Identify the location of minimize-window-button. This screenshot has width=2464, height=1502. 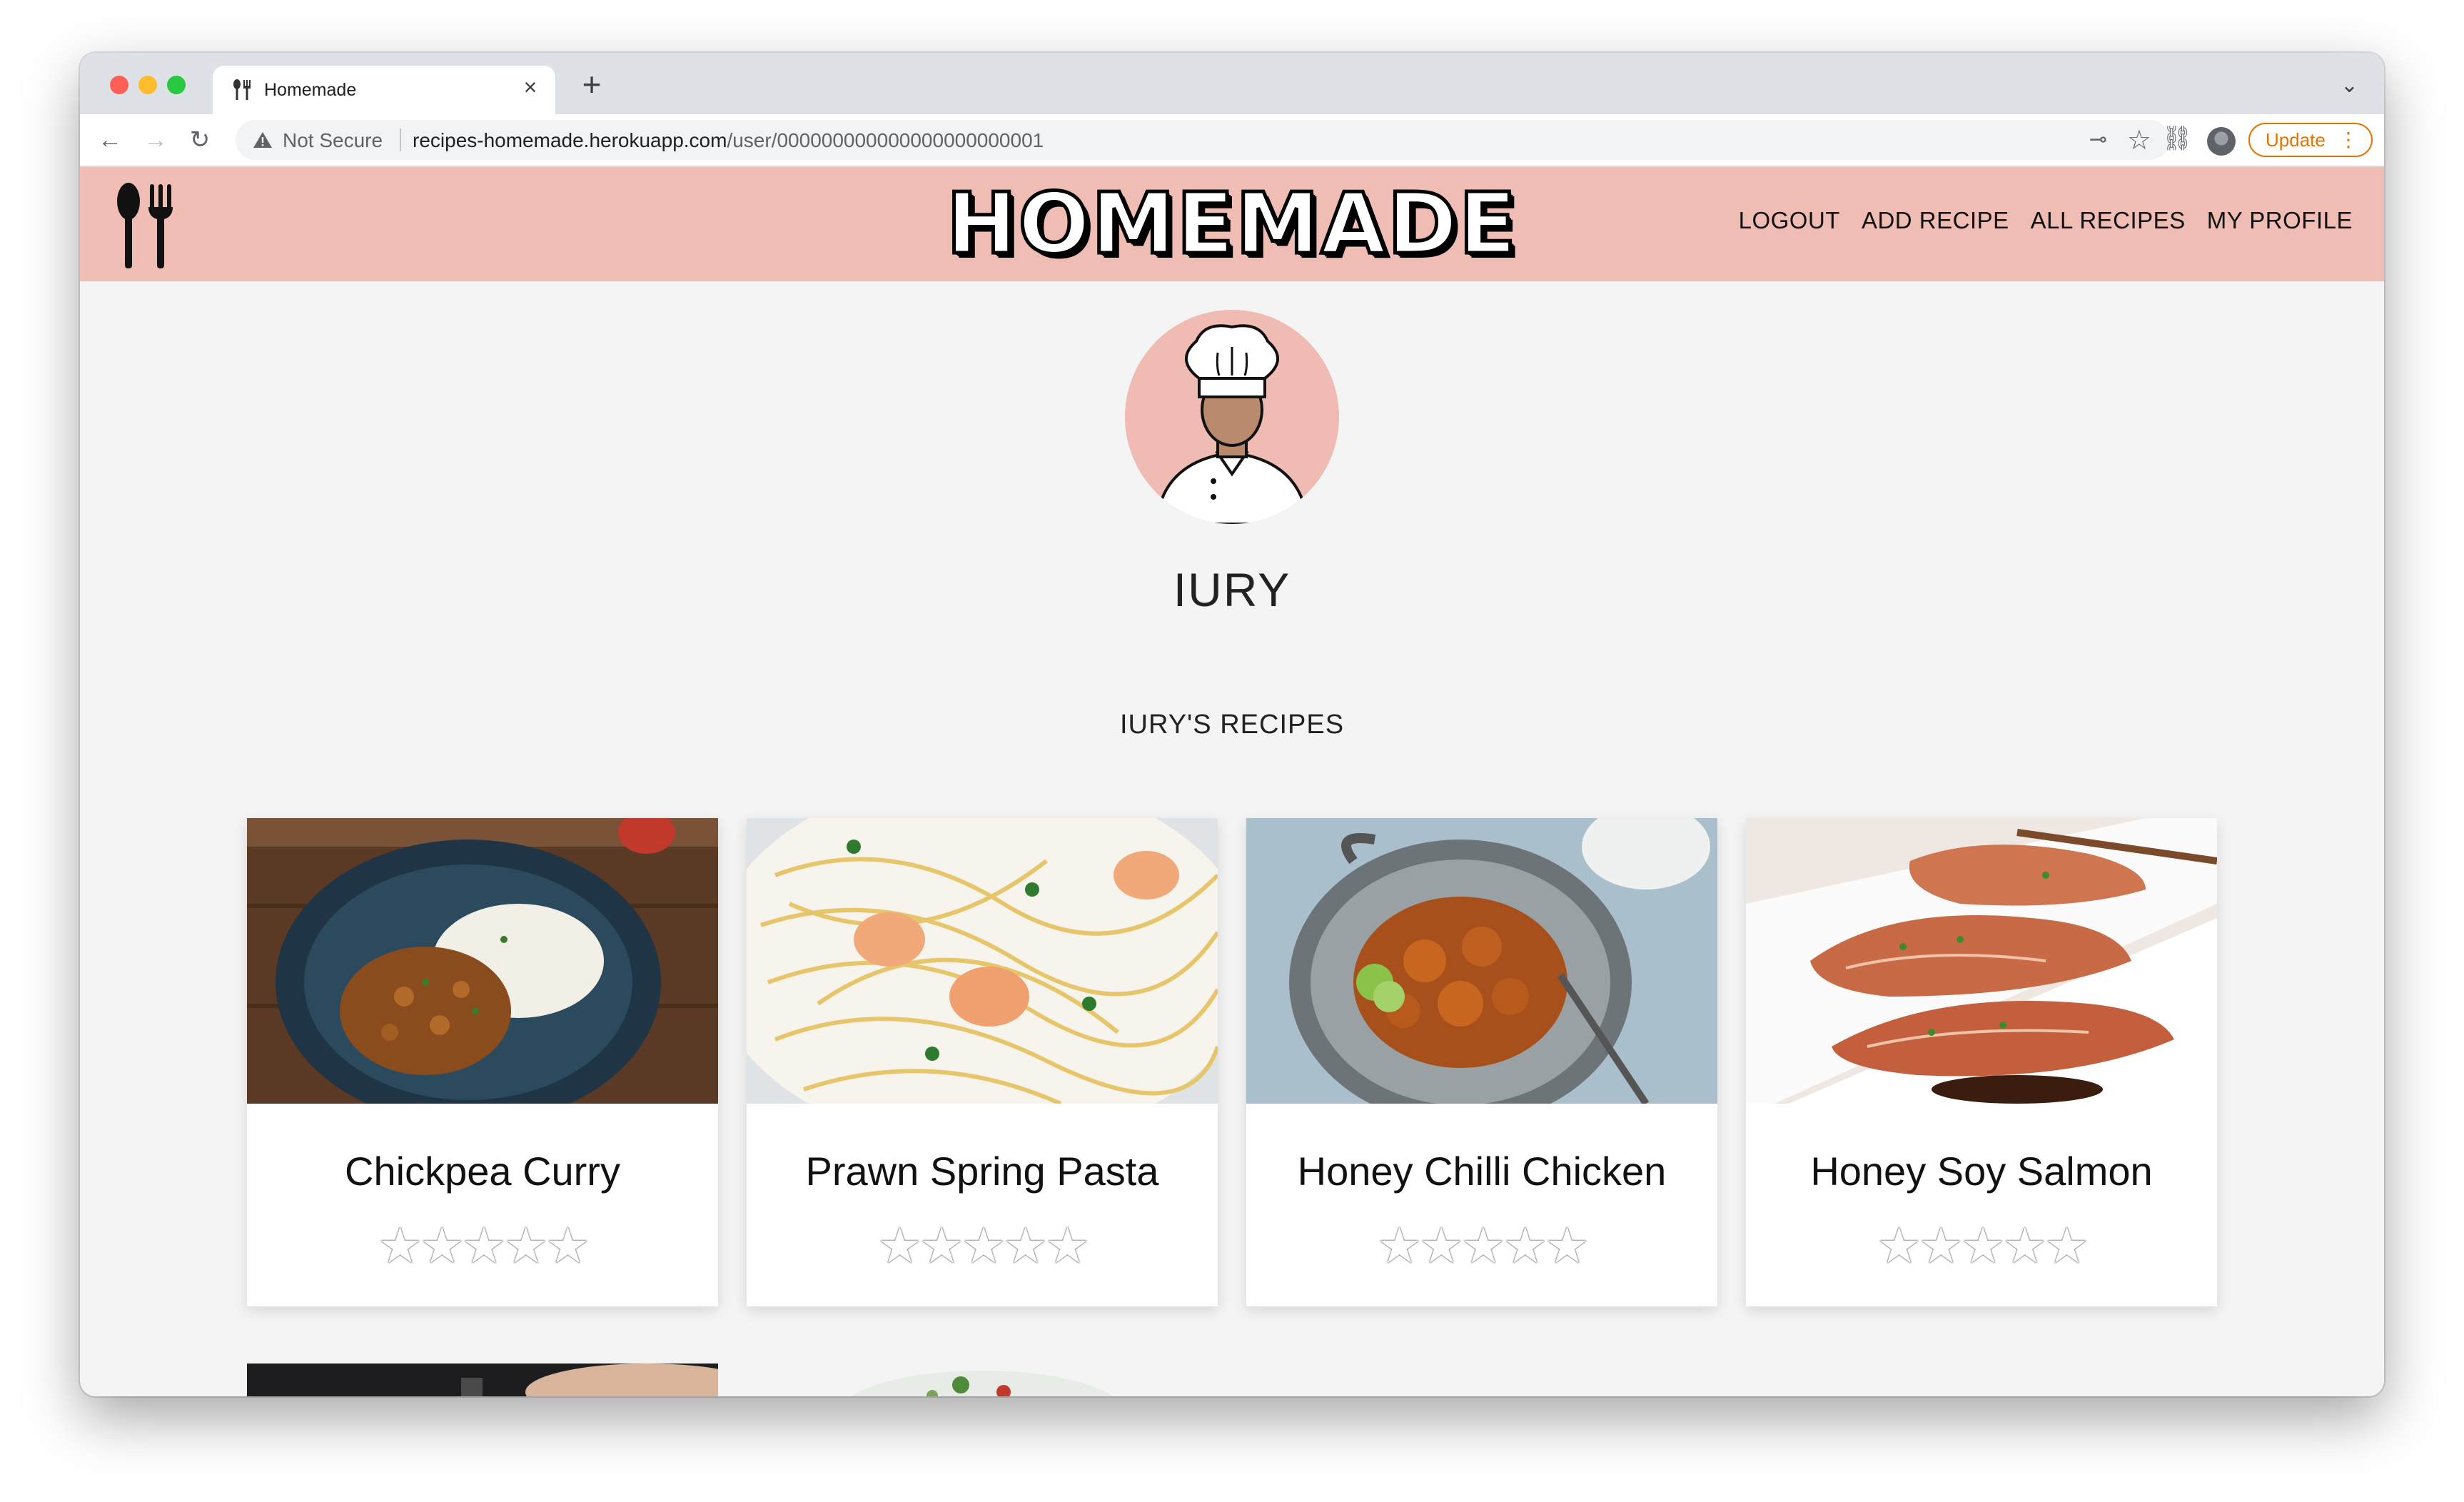
(147, 85).